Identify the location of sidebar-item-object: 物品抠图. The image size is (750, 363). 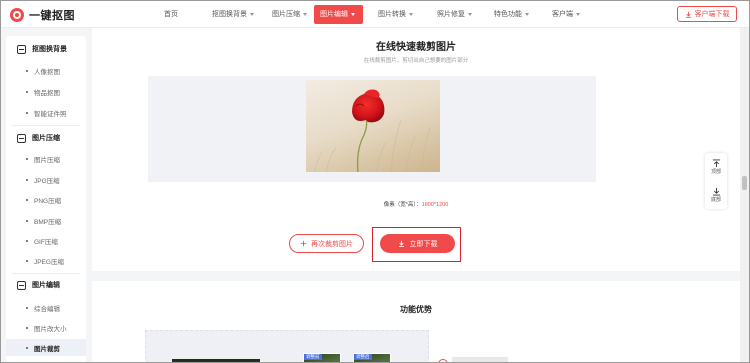
(46, 91).